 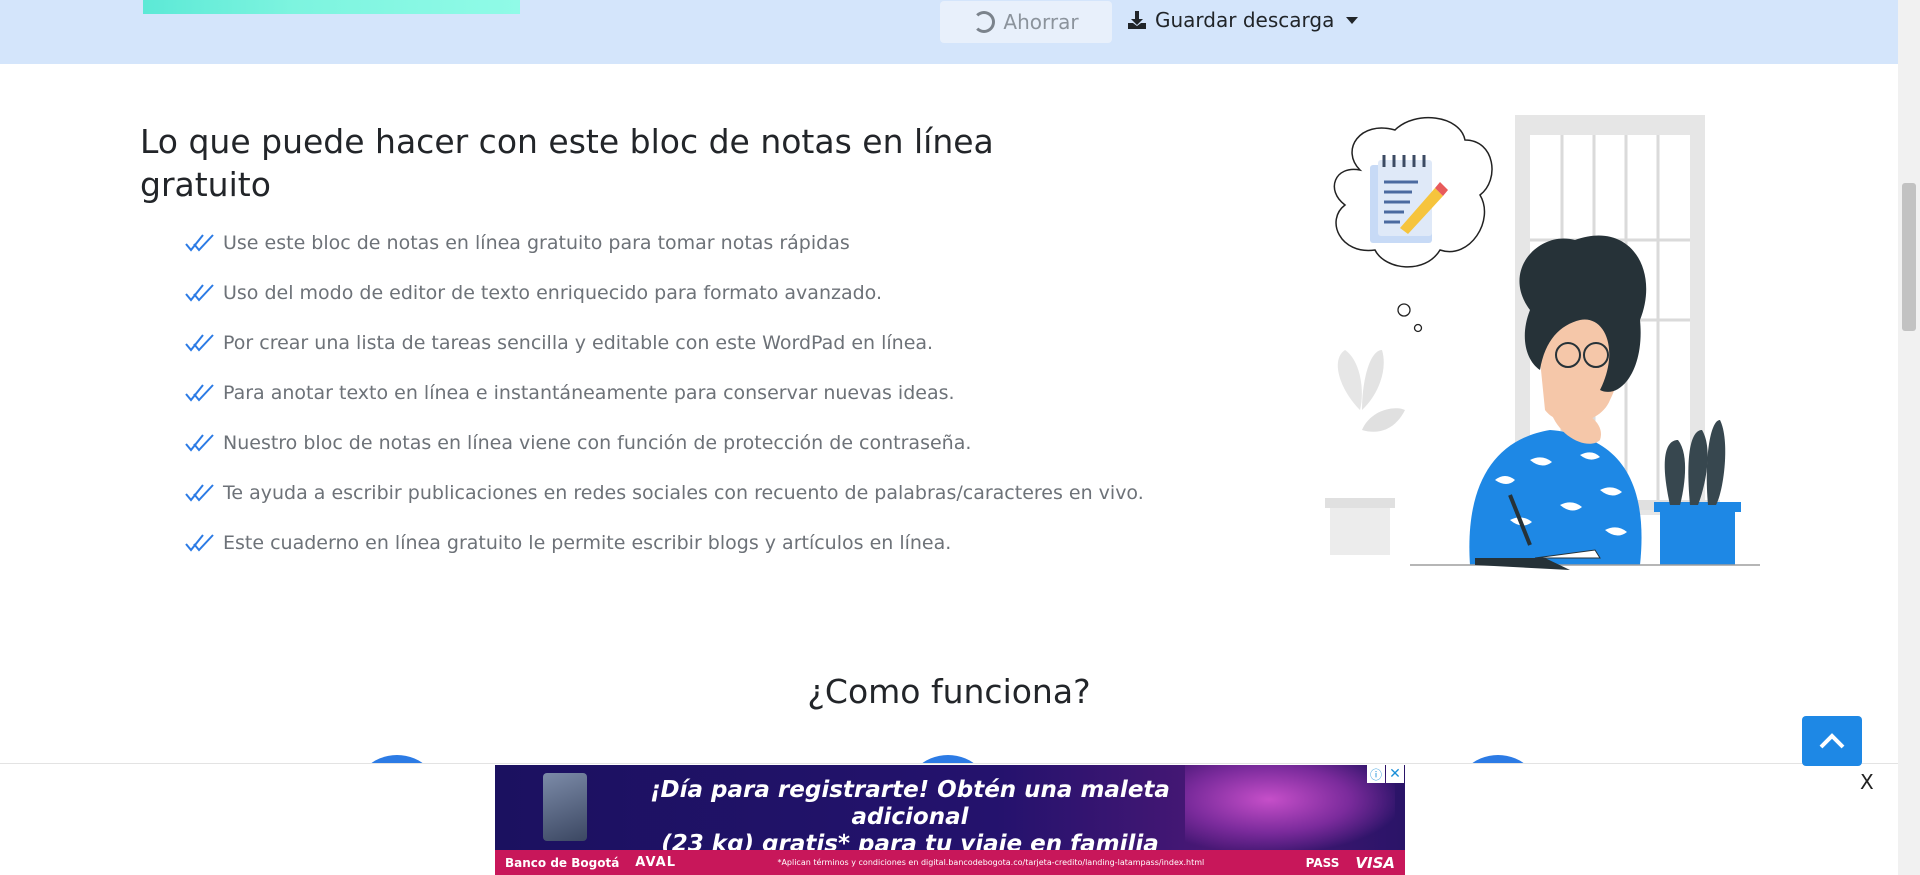 I want to click on ad-people-image, so click(x=1290, y=808).